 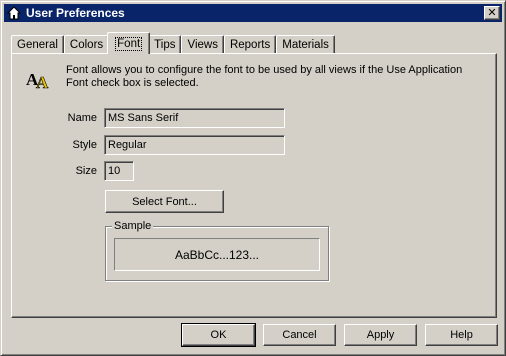 I want to click on sample-group-label: Sample, so click(x=133, y=226).